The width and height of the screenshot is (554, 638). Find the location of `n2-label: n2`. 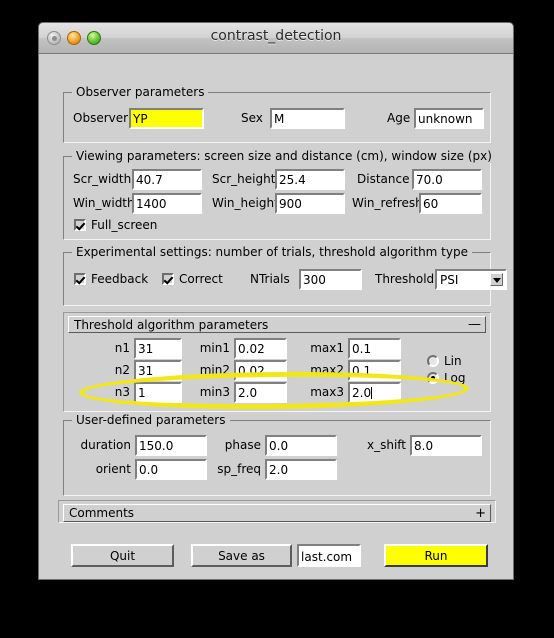

n2-label: n2 is located at coordinates (122, 370).